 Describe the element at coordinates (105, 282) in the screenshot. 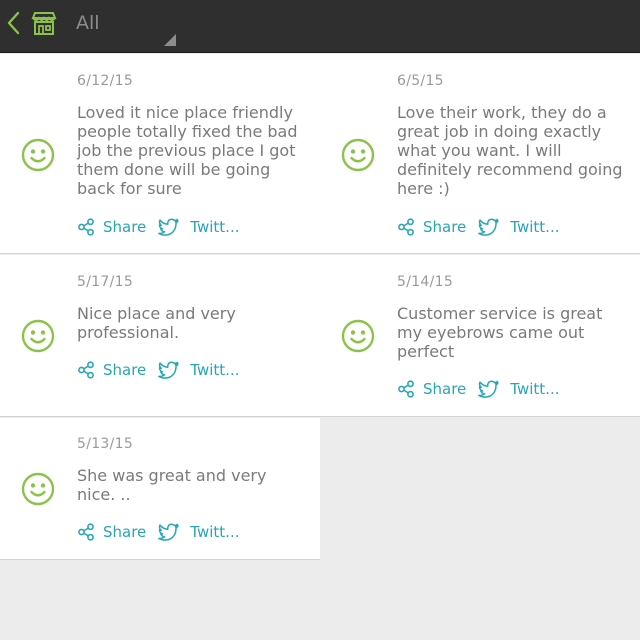

I see `review-date: 5/17/15` at that location.